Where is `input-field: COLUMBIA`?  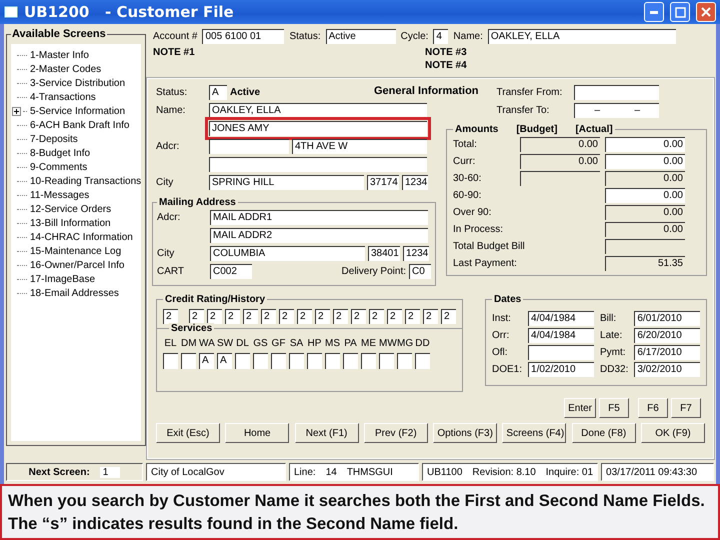 input-field: COLUMBIA is located at coordinates (287, 253).